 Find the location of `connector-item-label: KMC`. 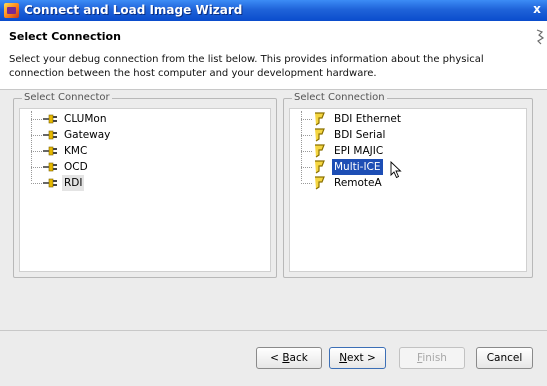

connector-item-label: KMC is located at coordinates (76, 151).